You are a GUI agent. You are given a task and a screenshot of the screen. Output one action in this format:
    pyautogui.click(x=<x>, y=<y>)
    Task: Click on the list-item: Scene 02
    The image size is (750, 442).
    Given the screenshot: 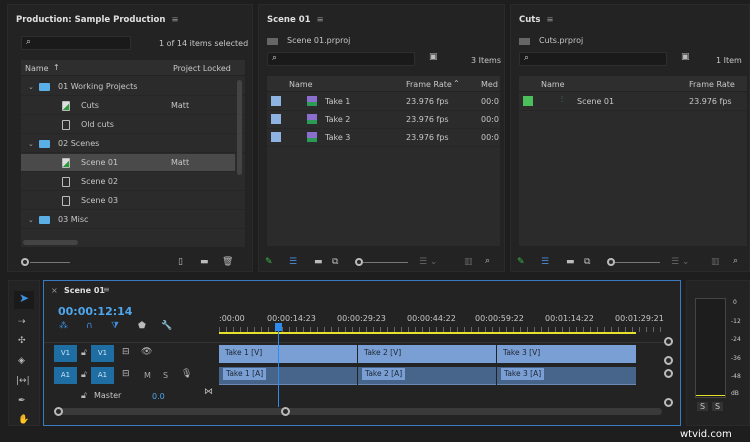 What is the action you would take?
    pyautogui.click(x=133, y=182)
    